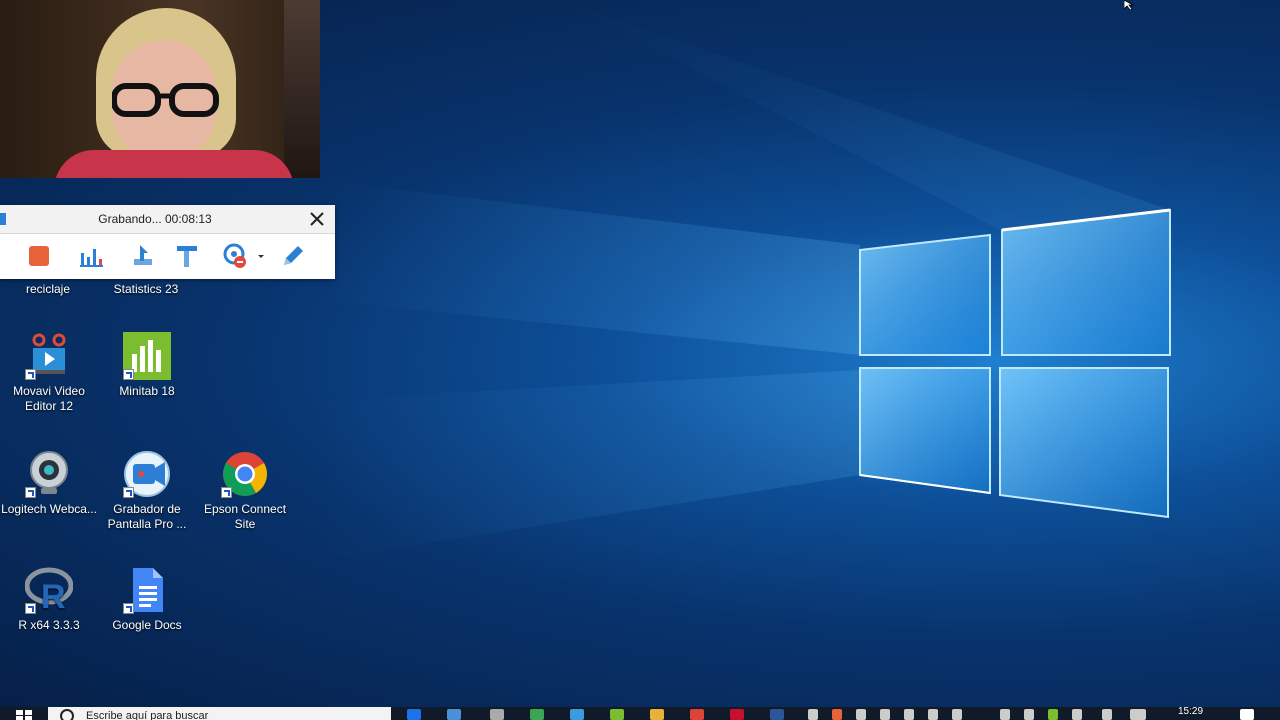 The image size is (1280, 720). What do you see at coordinates (49, 474) in the screenshot?
I see `webcam-app-icon` at bounding box center [49, 474].